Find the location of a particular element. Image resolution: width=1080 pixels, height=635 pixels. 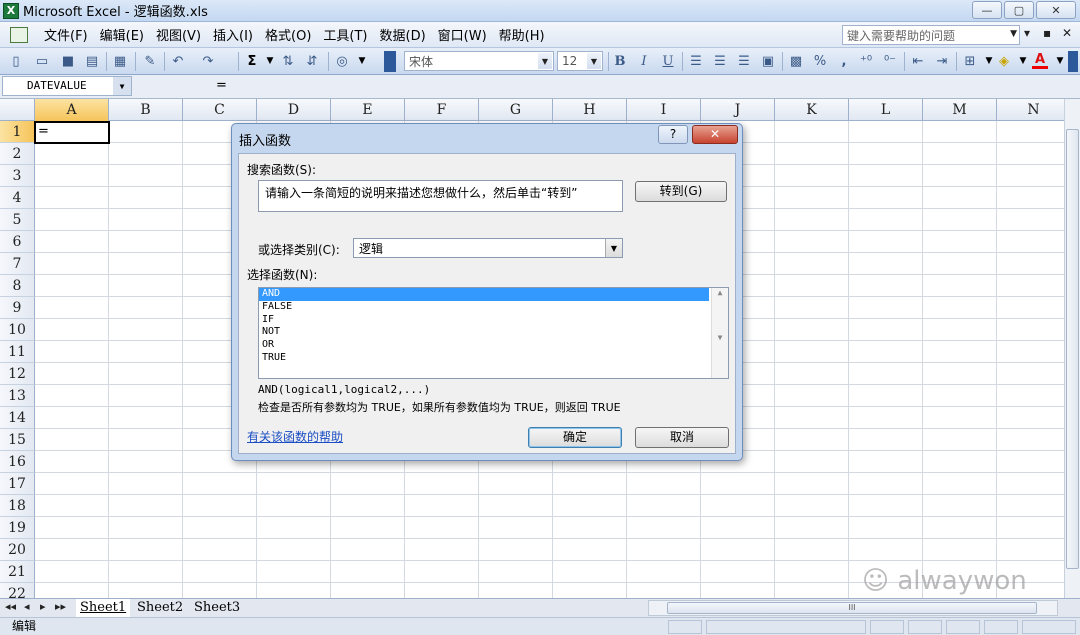

workbook-icon is located at coordinates (19, 34).